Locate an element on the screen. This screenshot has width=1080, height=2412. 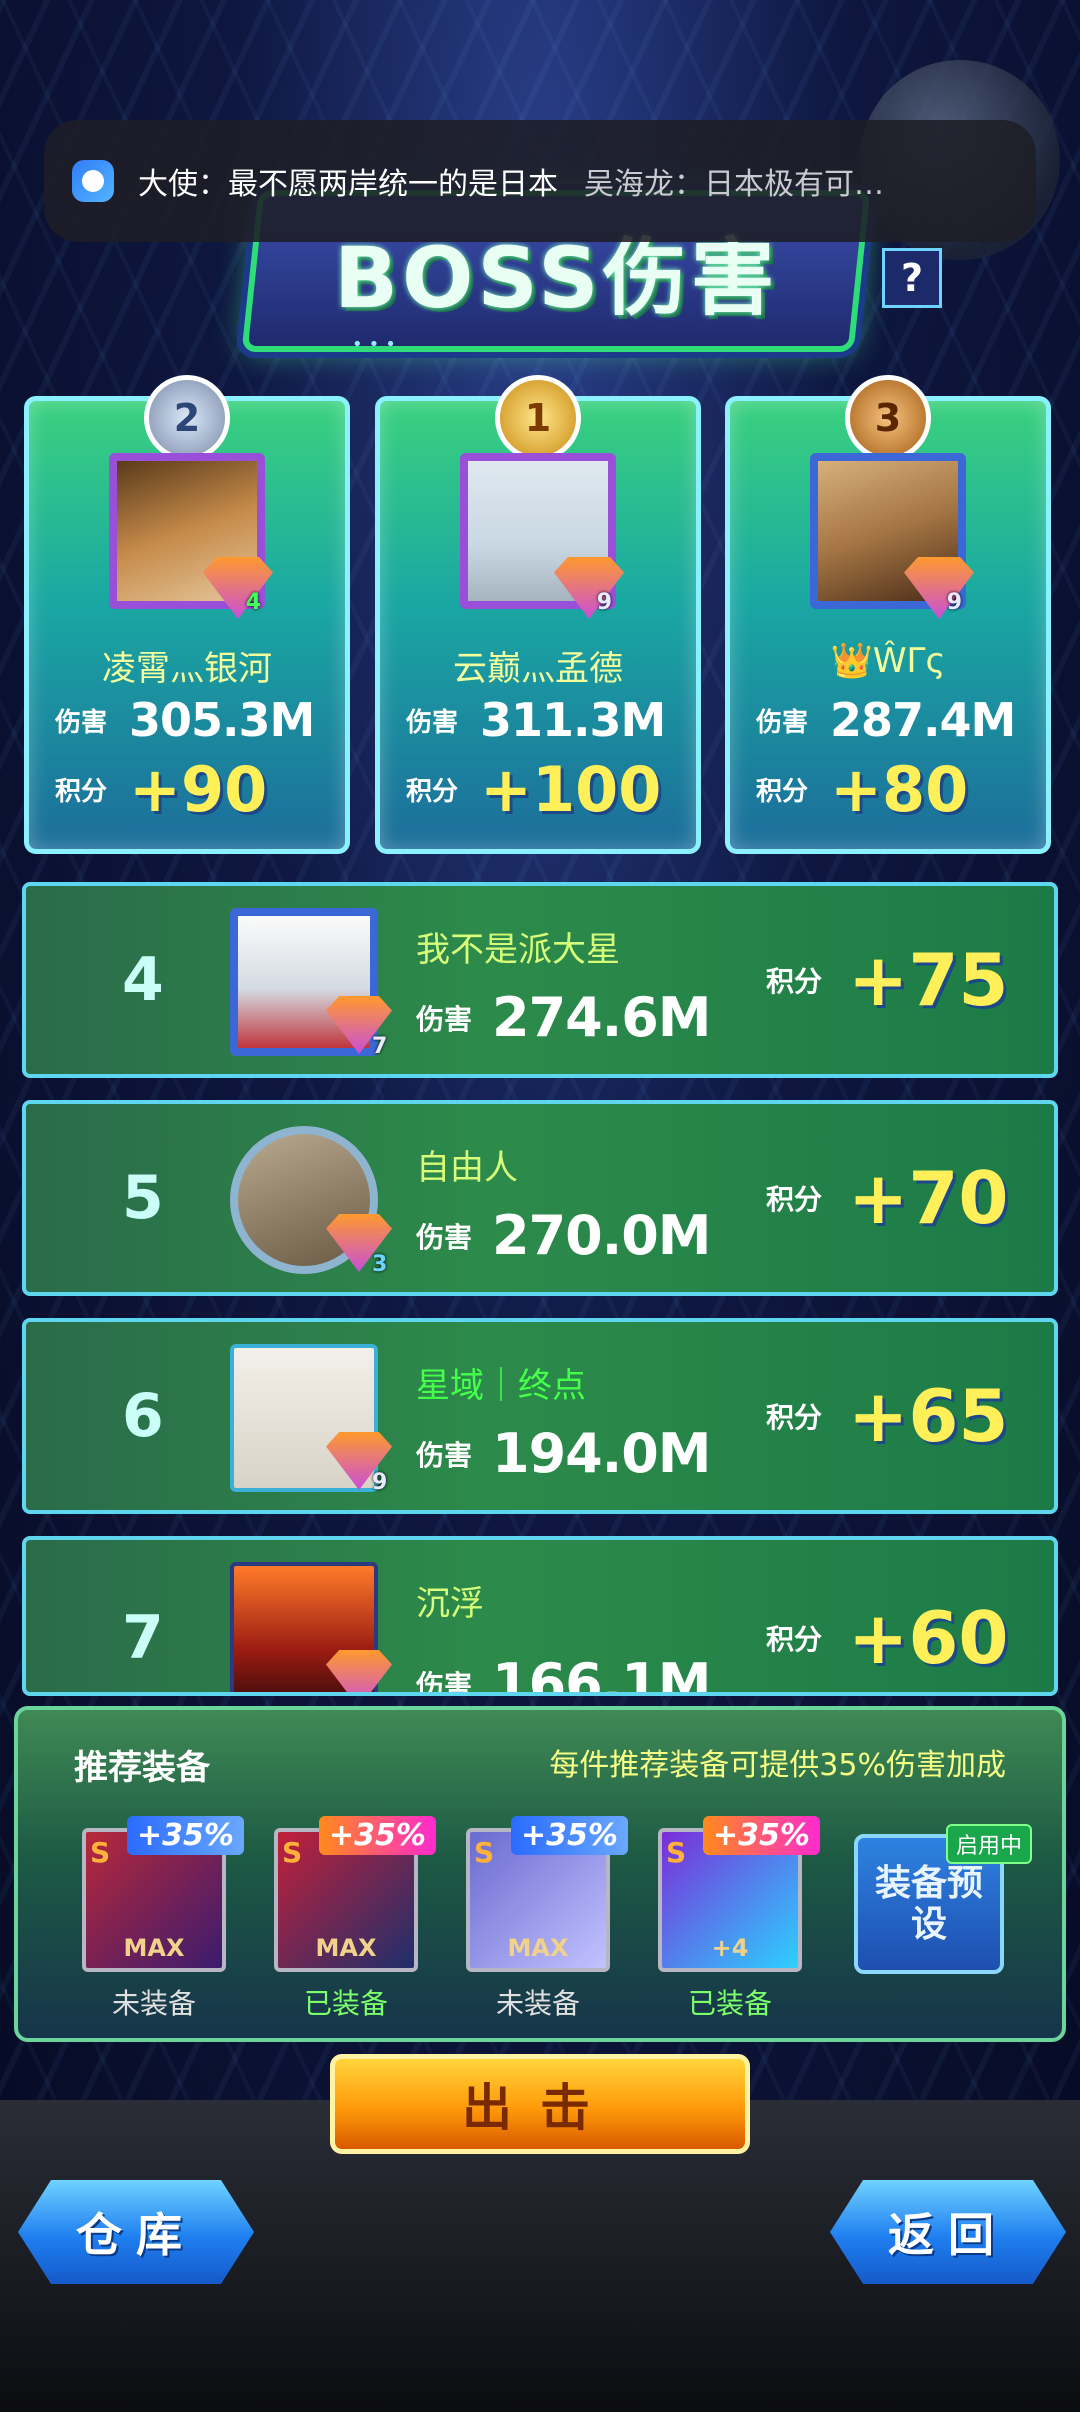
back-button: 返回 is located at coordinates (948, 2232).